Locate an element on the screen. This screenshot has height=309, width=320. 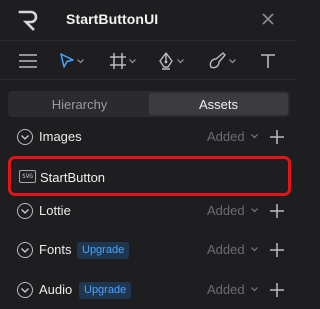
text-tool-button is located at coordinates (268, 61).